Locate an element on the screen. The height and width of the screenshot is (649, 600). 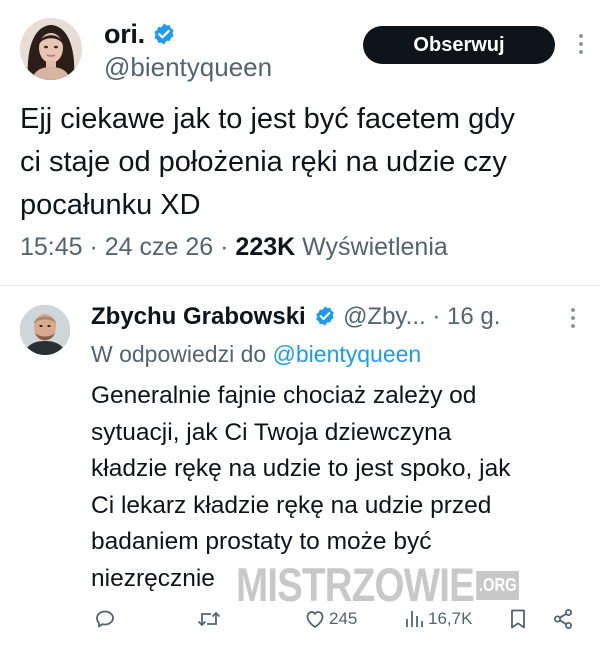
reply-icon is located at coordinates (105, 619).